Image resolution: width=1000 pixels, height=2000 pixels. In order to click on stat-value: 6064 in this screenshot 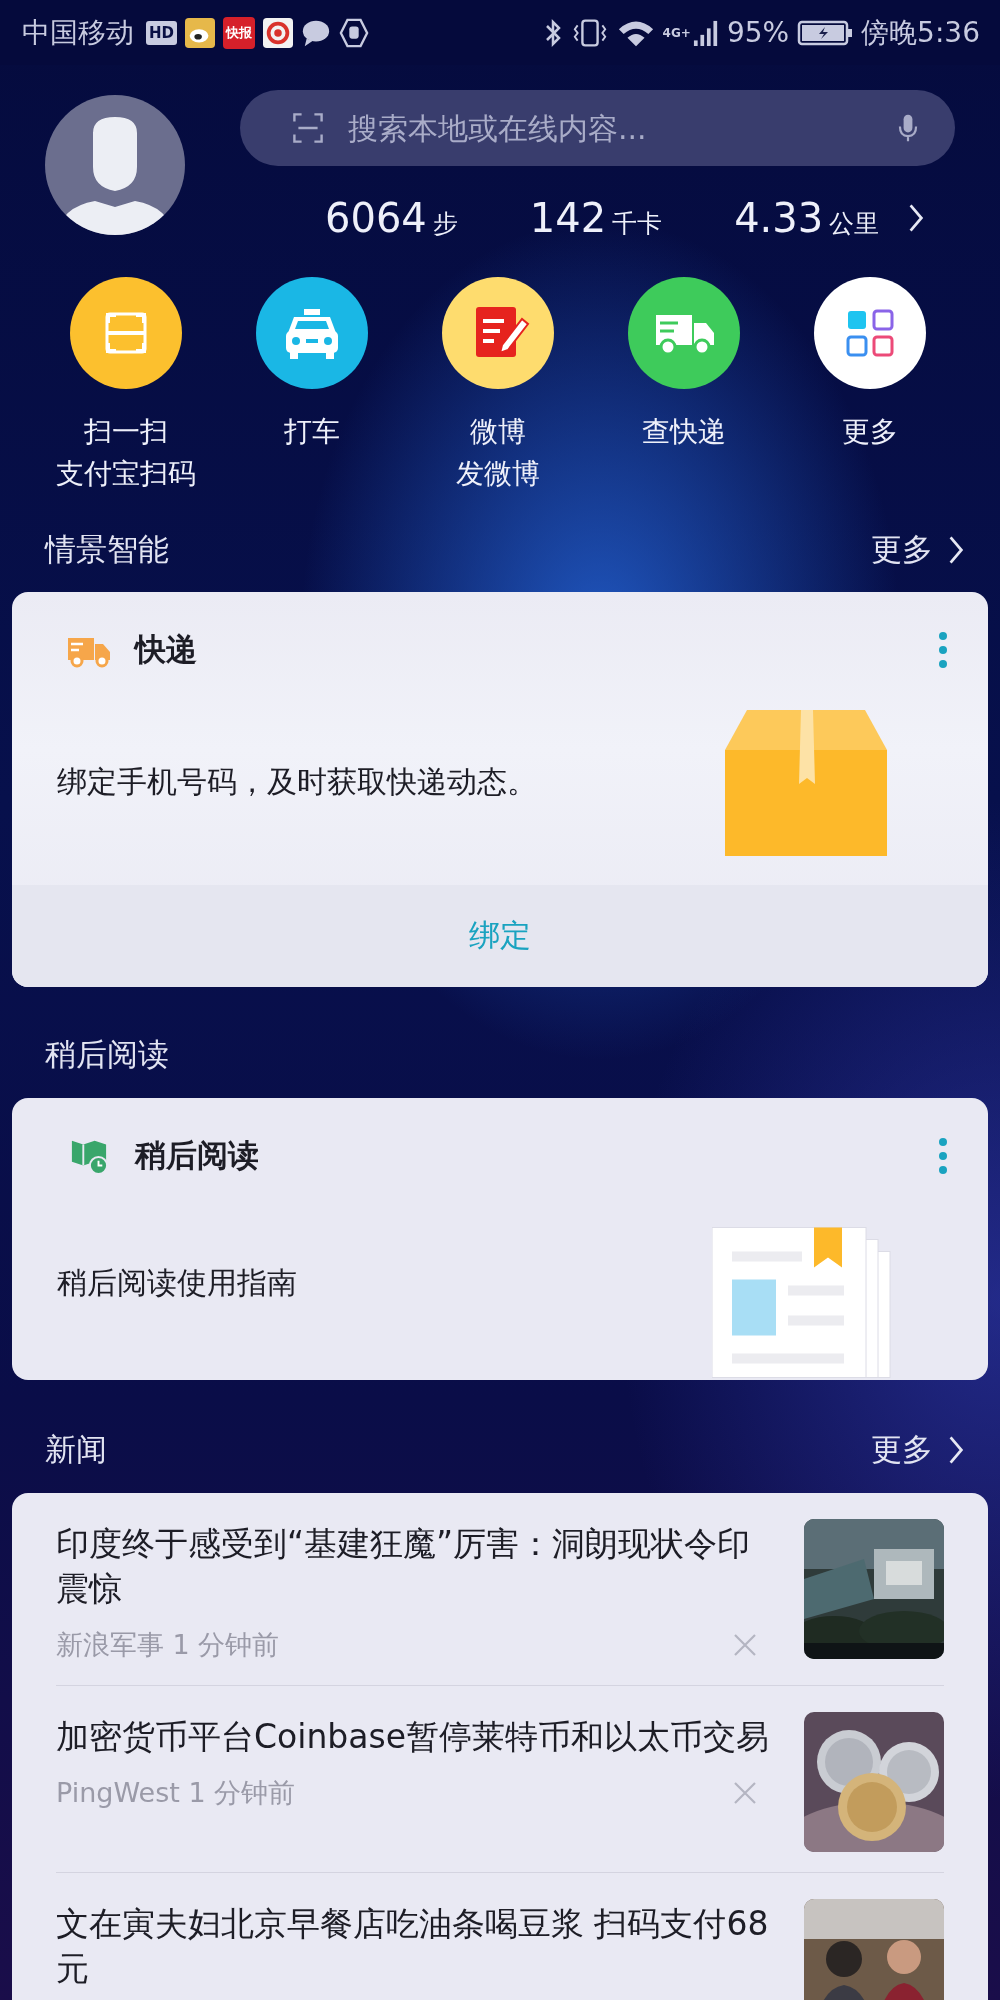, I will do `click(376, 218)`.